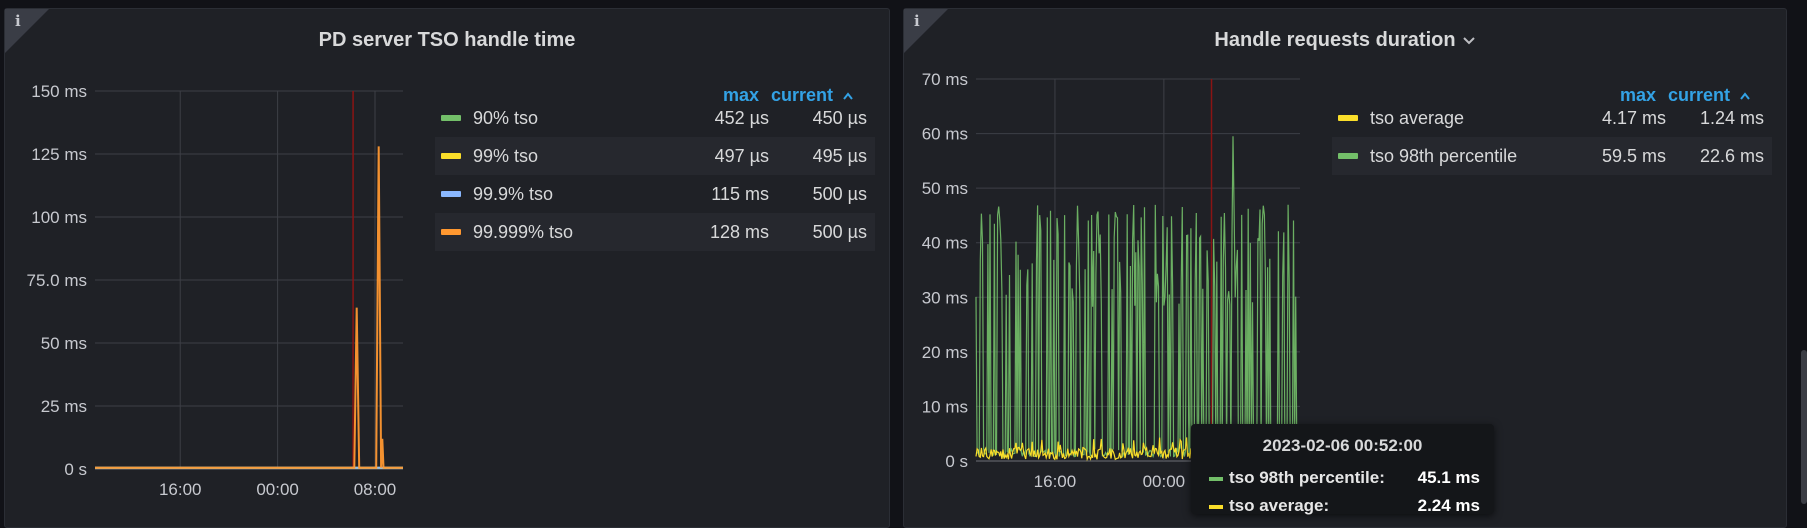 The width and height of the screenshot is (1807, 528). Describe the element at coordinates (1334, 40) in the screenshot. I see `panel-title-text: Handle requests duration` at that location.